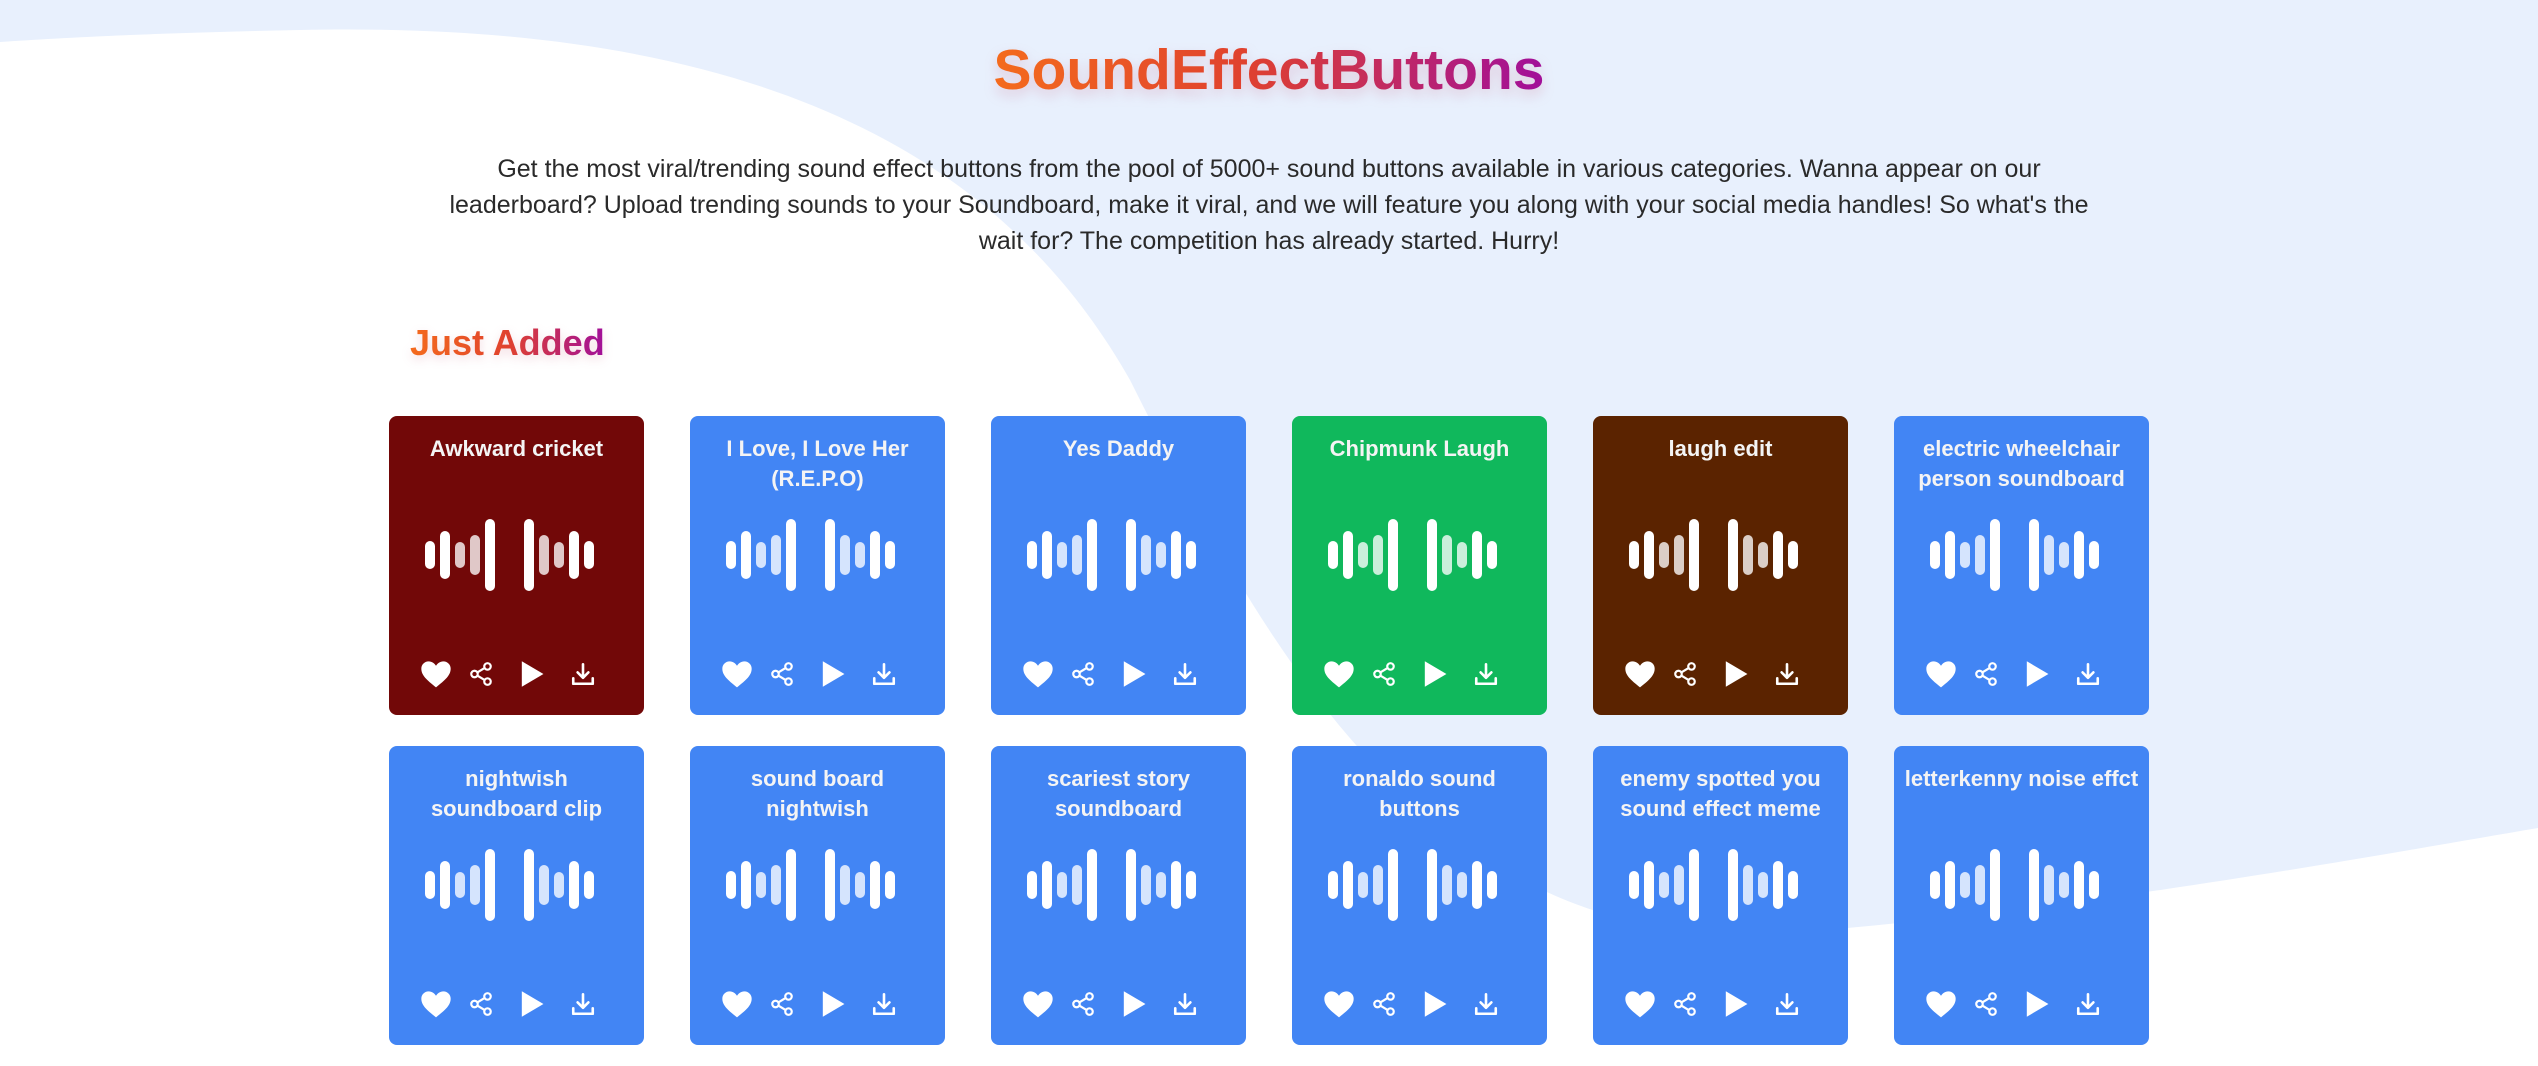 The image size is (2538, 1066). Describe the element at coordinates (2021, 565) in the screenshot. I see `sound-card: electric wheelchair person soundboard` at that location.